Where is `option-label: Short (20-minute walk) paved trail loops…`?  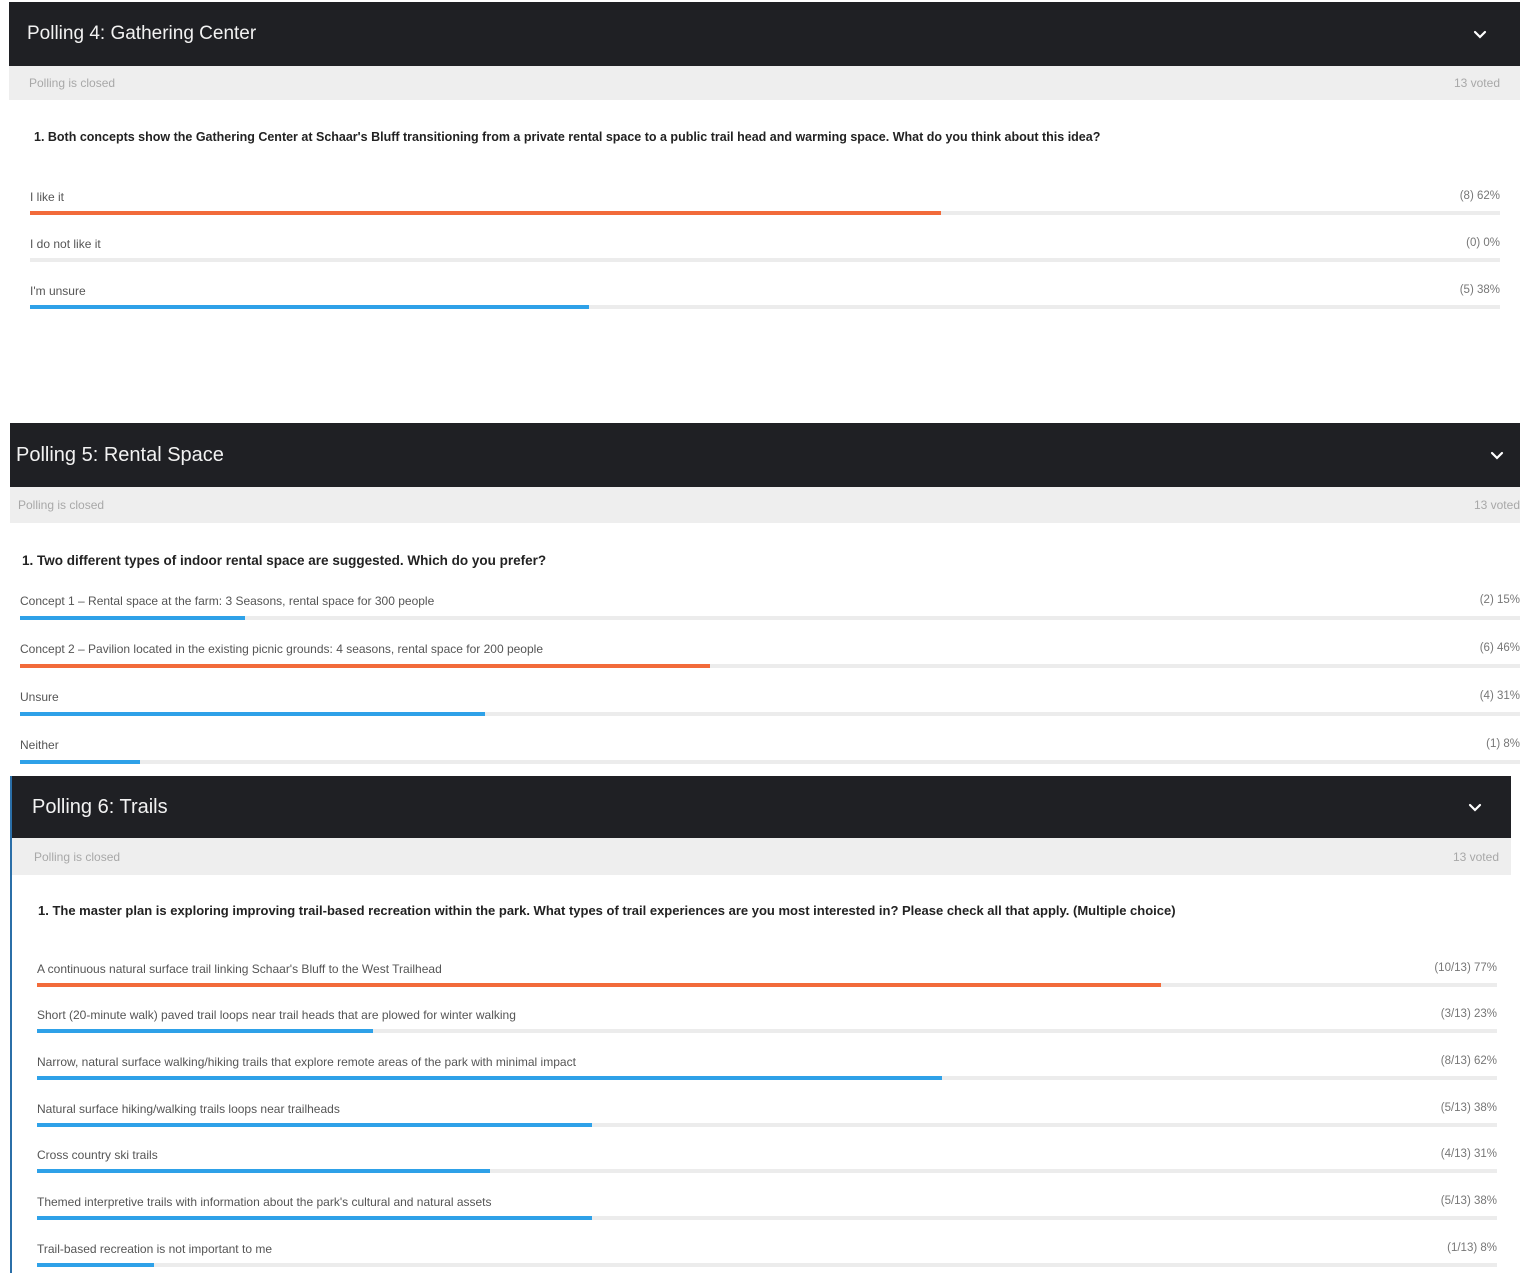
option-label: Short (20-minute walk) paved trail loops… is located at coordinates (276, 1015).